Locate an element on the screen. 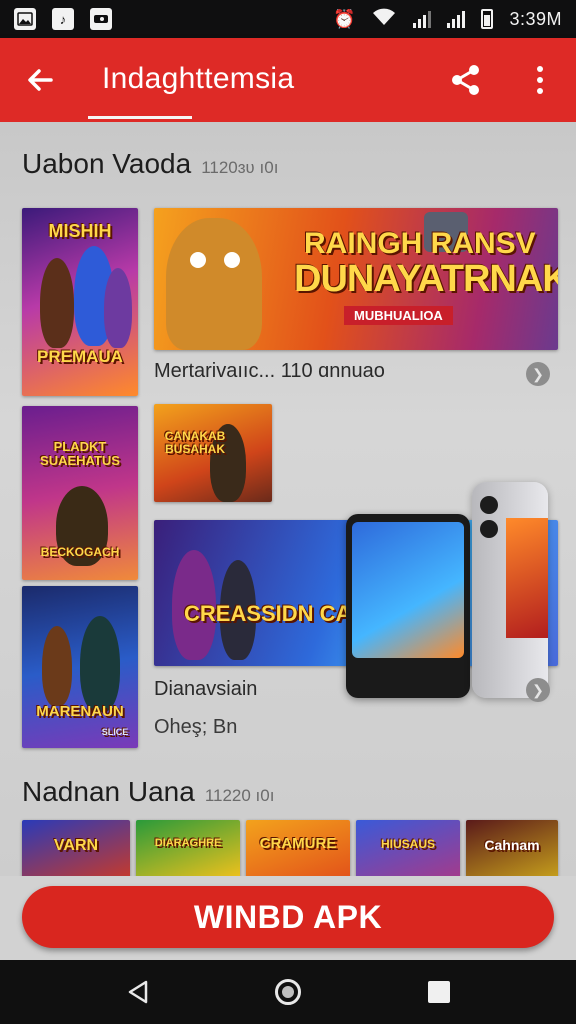  alarm-icon: ⏰ is located at coordinates (344, 19).